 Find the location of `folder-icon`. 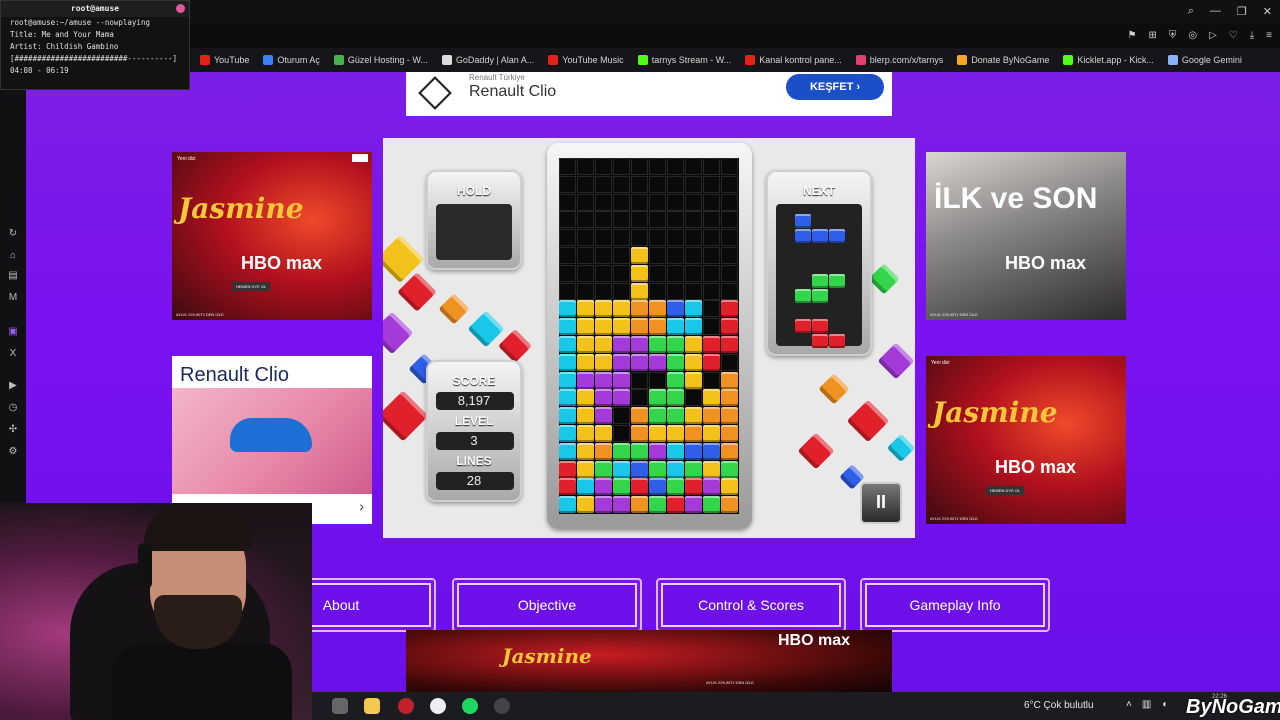

folder-icon is located at coordinates (372, 706).